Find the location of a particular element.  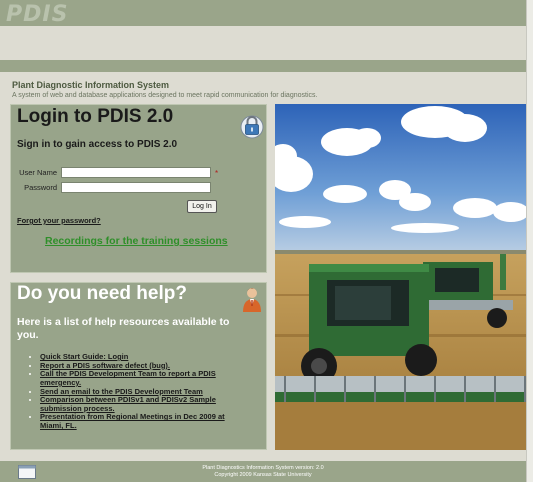

required-marker: * is located at coordinates (217, 173).